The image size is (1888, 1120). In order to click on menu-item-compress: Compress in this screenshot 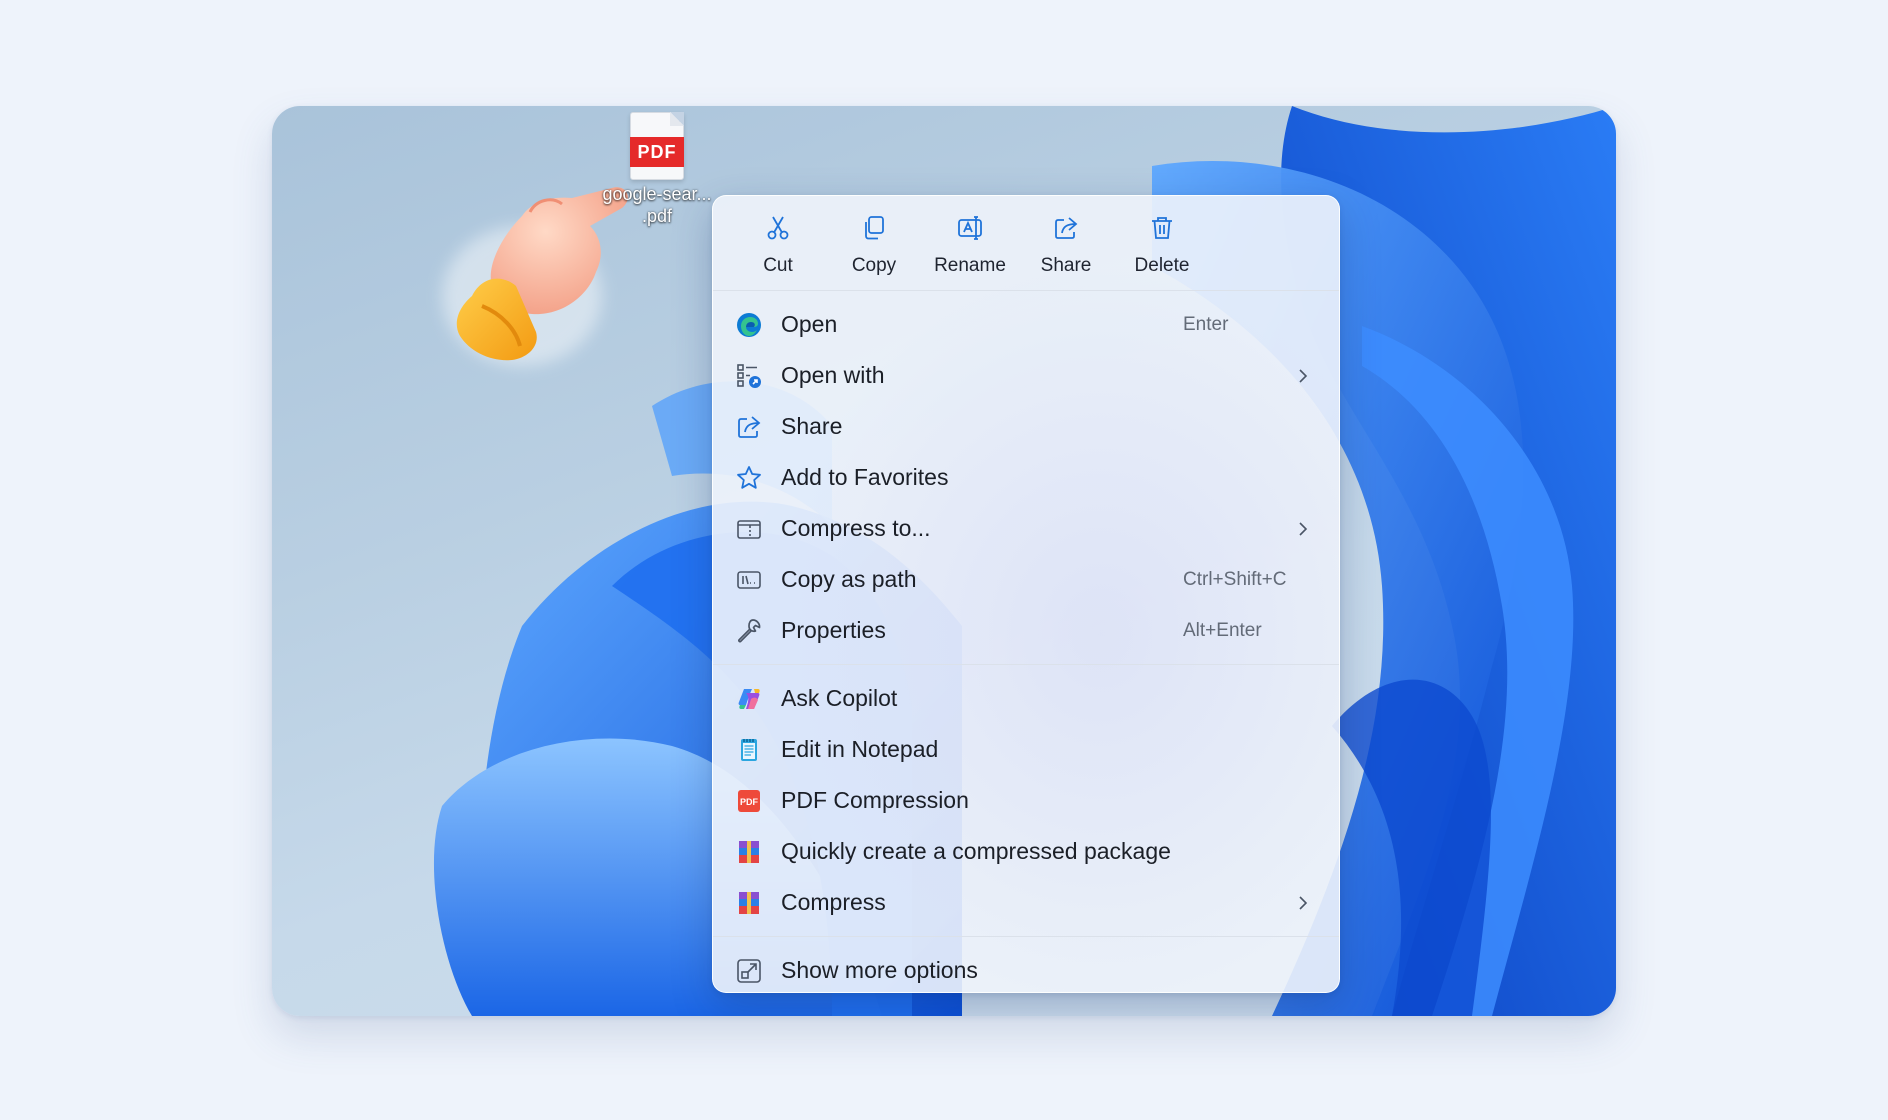, I will do `click(1026, 902)`.